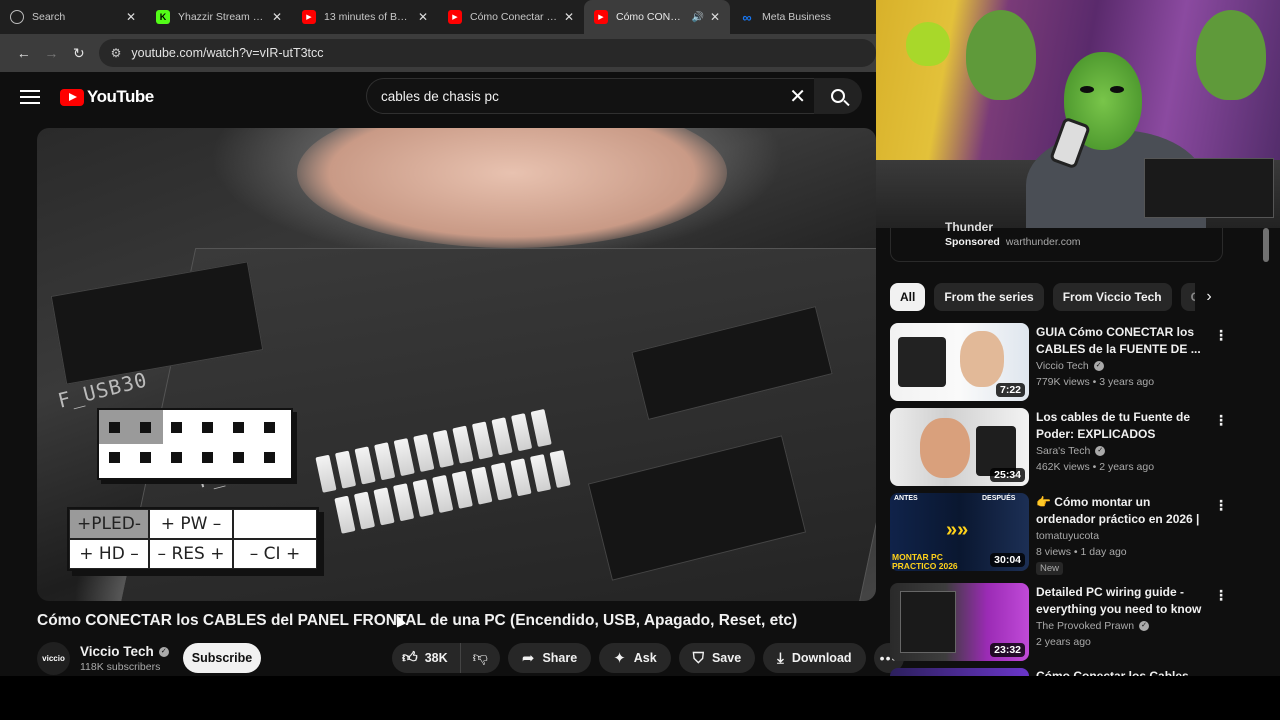  I want to click on youtube-logo: YouTube, so click(107, 97).